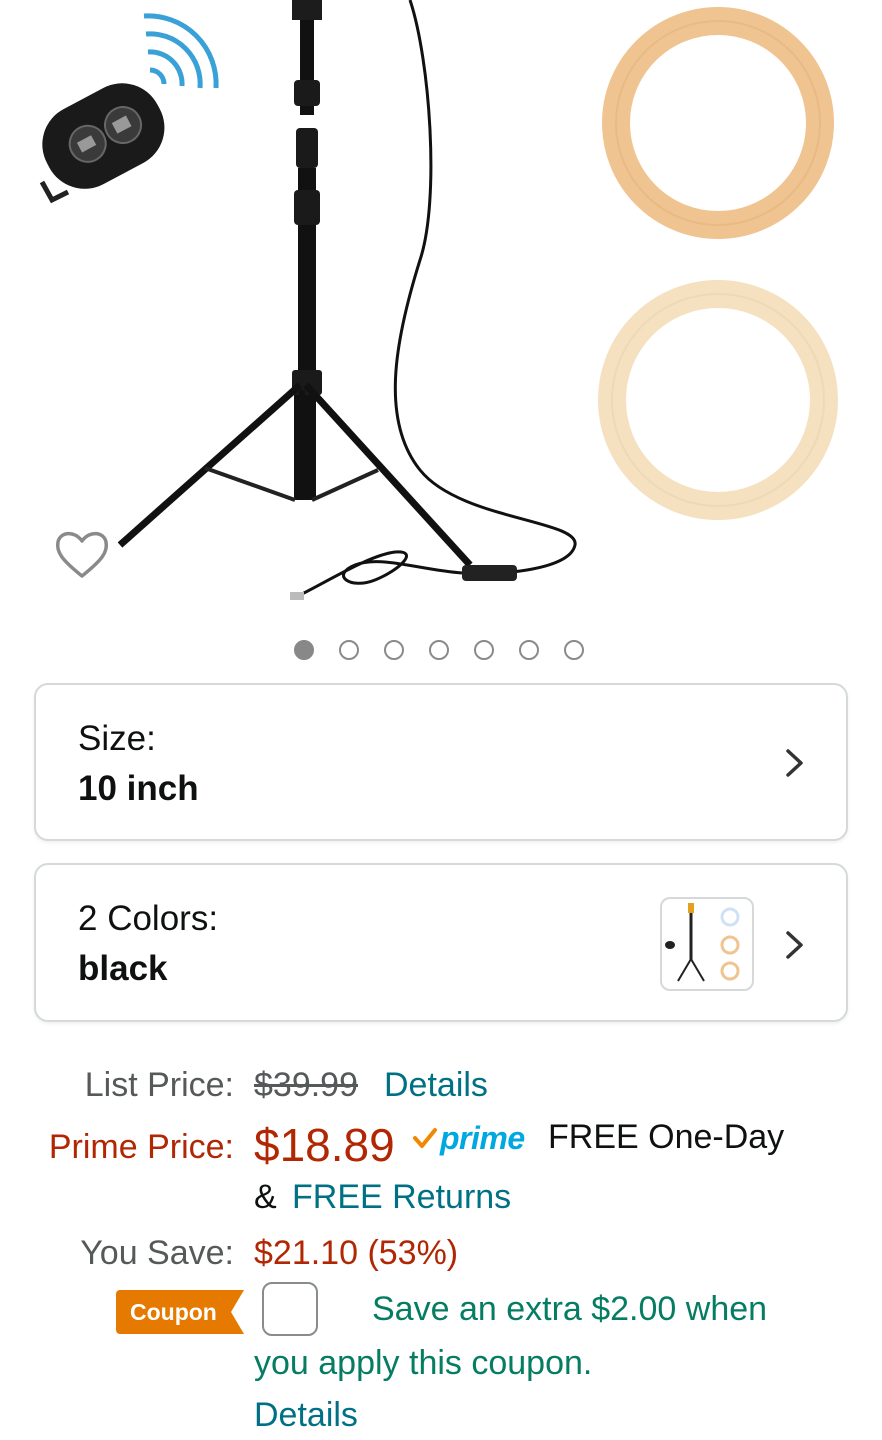 The height and width of the screenshot is (1440, 882). What do you see at coordinates (436, 1085) in the screenshot?
I see `list-price-details-link: Details` at bounding box center [436, 1085].